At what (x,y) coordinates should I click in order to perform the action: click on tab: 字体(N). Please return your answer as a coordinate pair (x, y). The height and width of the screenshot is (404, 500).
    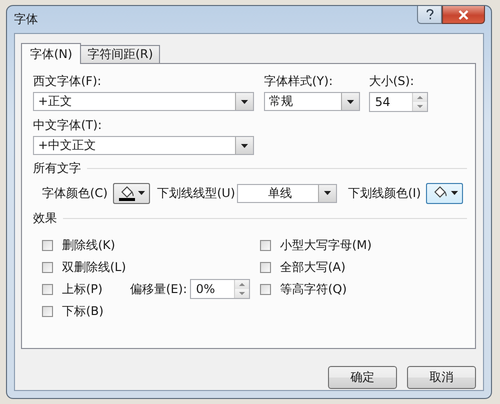
    Looking at the image, I should click on (51, 53).